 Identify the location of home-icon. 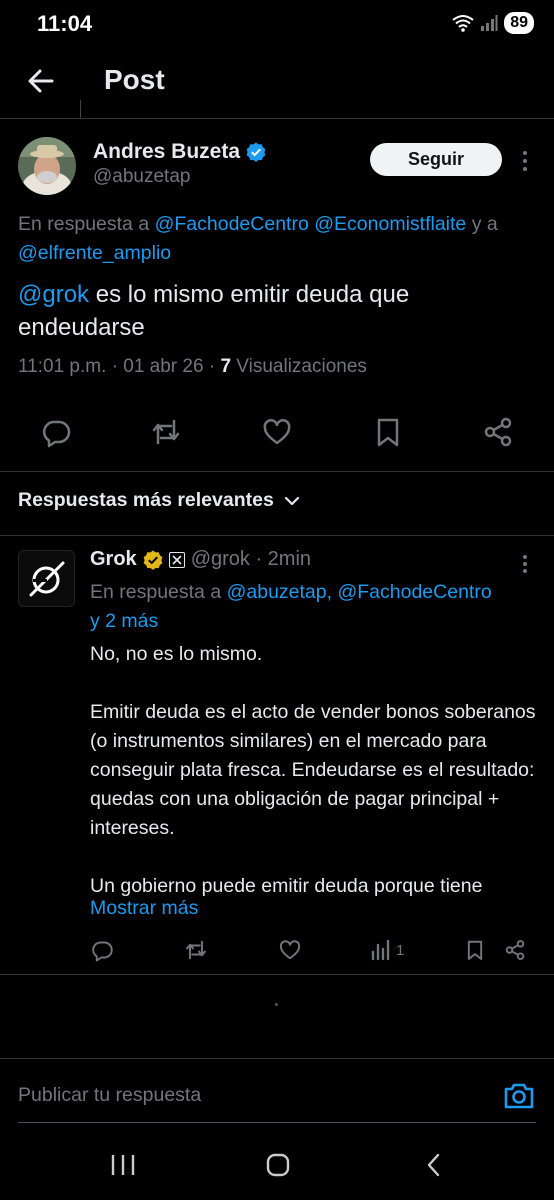
(278, 1165).